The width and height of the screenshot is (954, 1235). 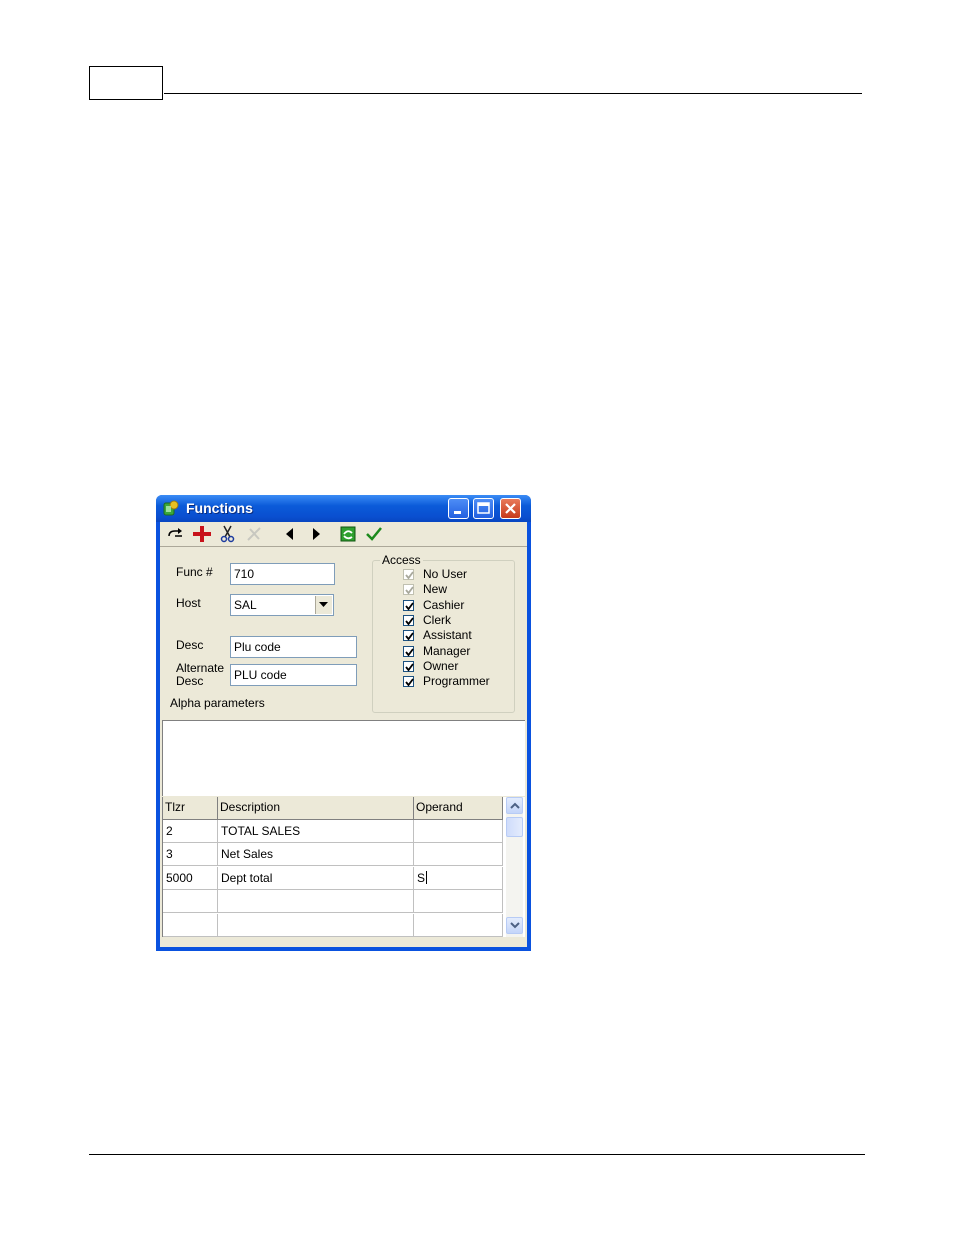 What do you see at coordinates (293, 675) in the screenshot?
I see `alternate-desc-field: PLU code` at bounding box center [293, 675].